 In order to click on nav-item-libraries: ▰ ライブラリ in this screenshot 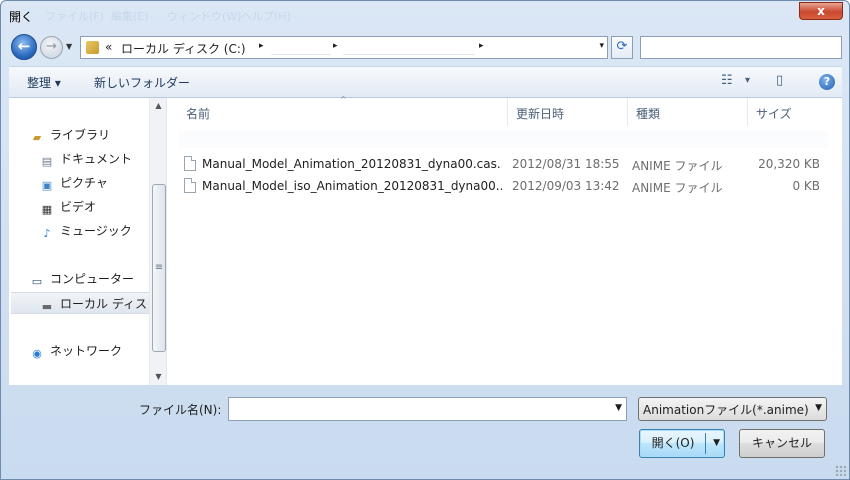, I will do `click(69, 135)`.